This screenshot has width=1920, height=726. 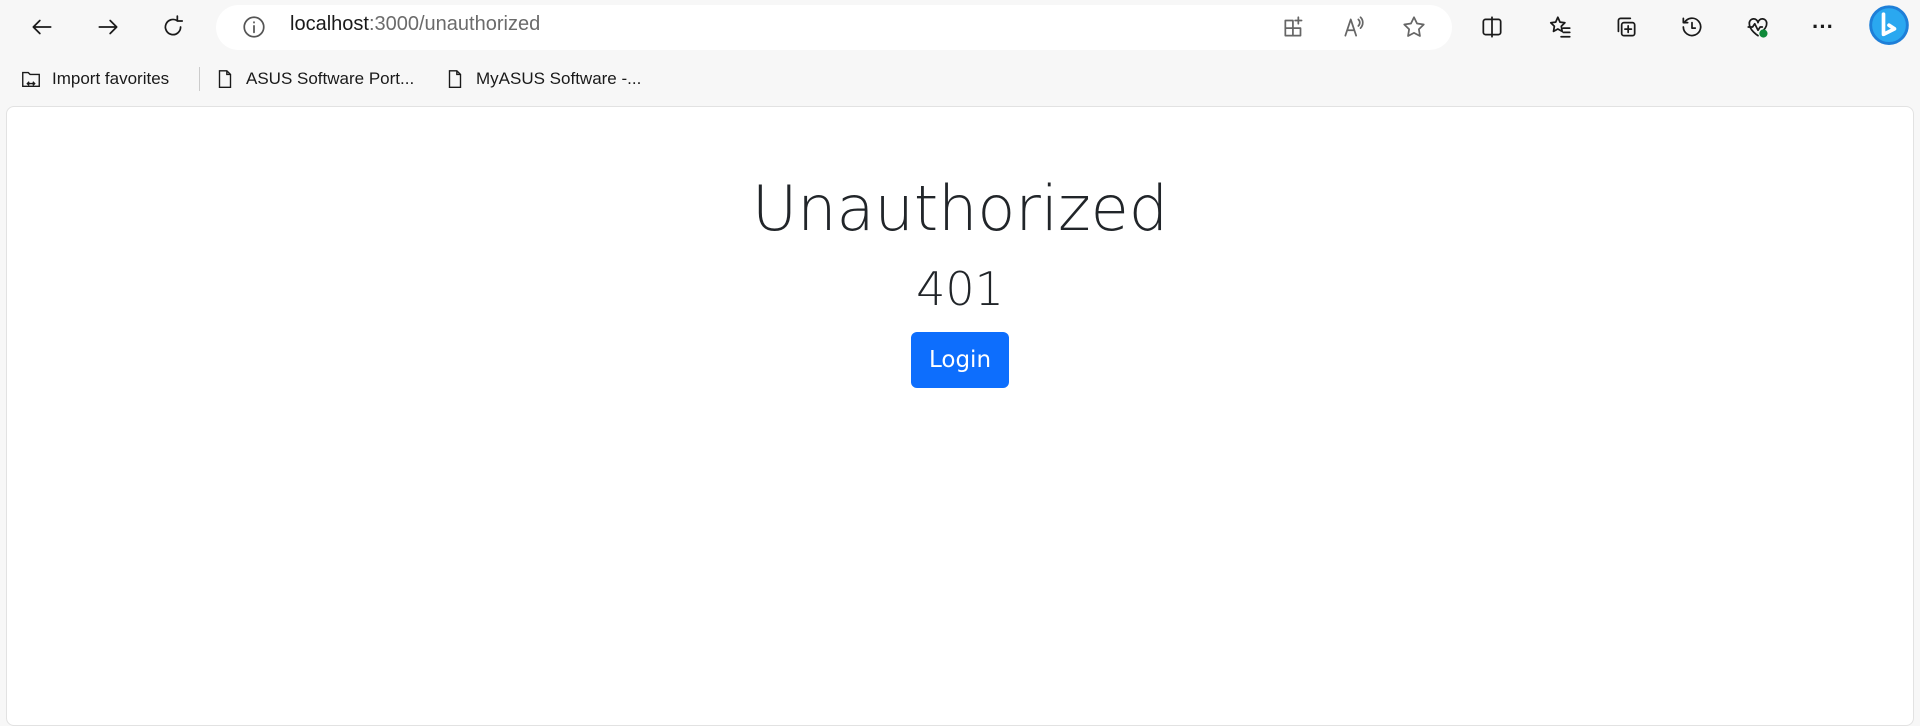 What do you see at coordinates (199, 79) in the screenshot?
I see `bookmark-divider` at bounding box center [199, 79].